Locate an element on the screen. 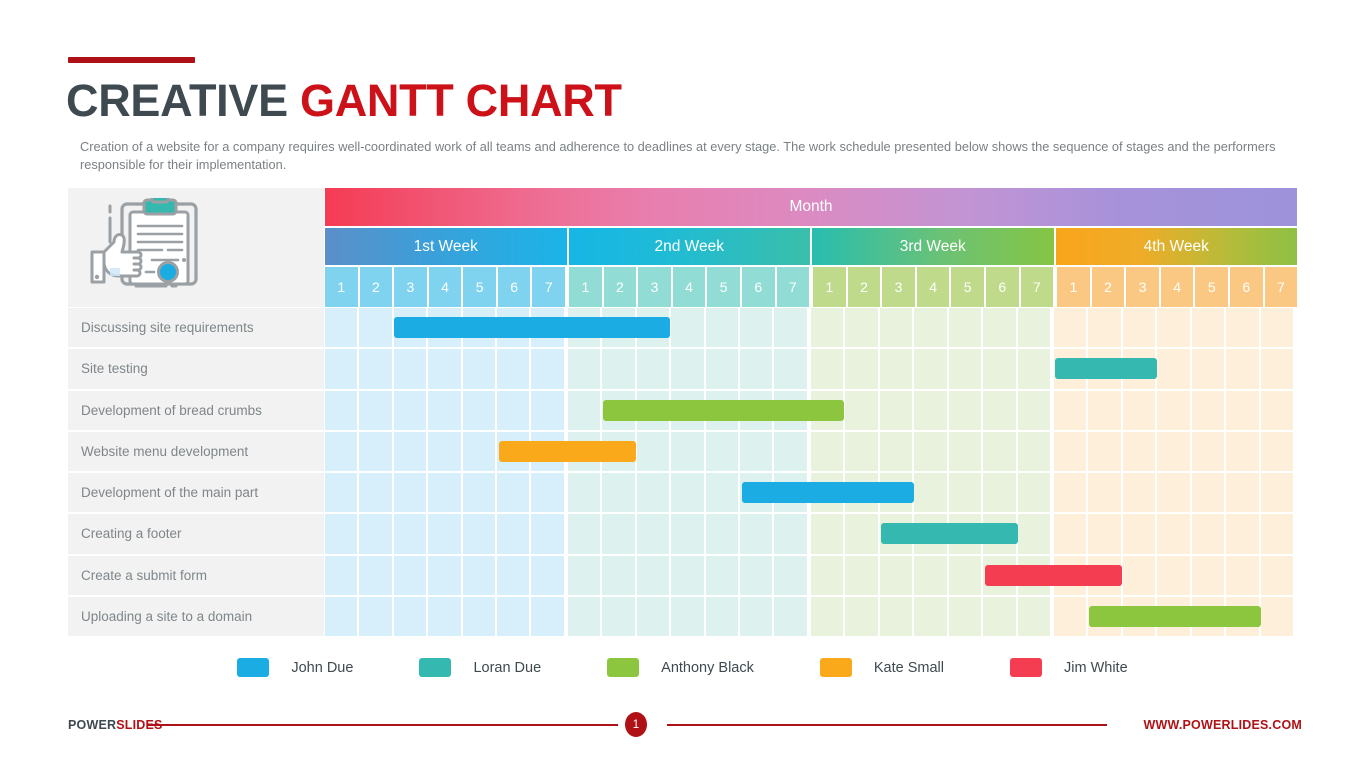  task-label: Uploading a site to a domain is located at coordinates (196, 617).